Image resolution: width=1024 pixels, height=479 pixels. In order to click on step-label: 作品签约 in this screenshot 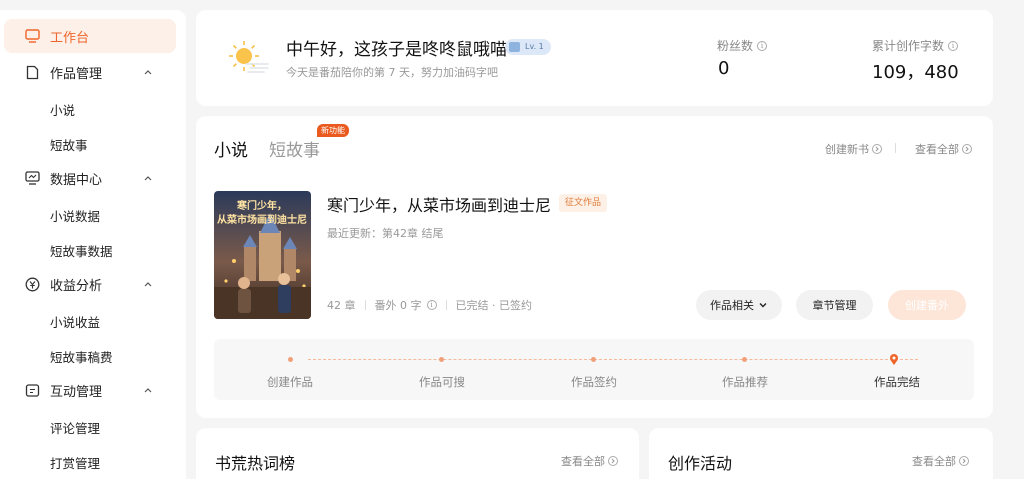, I will do `click(594, 382)`.